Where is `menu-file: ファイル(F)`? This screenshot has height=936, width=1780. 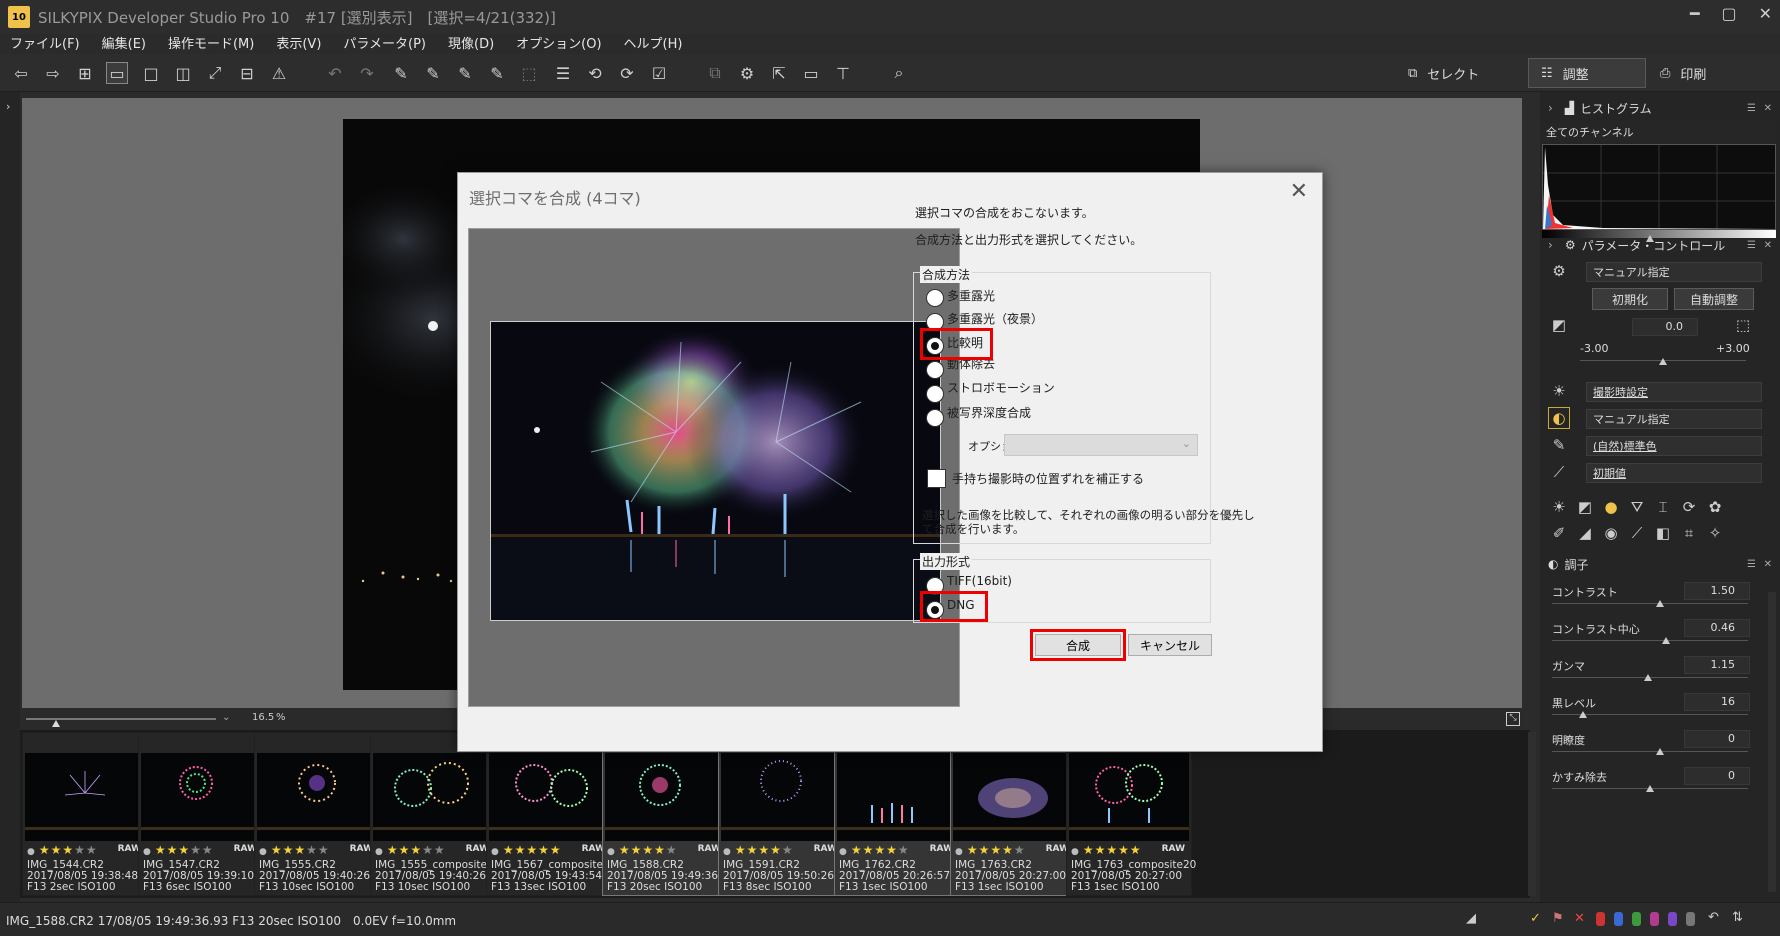
menu-file: ファイル(F) is located at coordinates (45, 42).